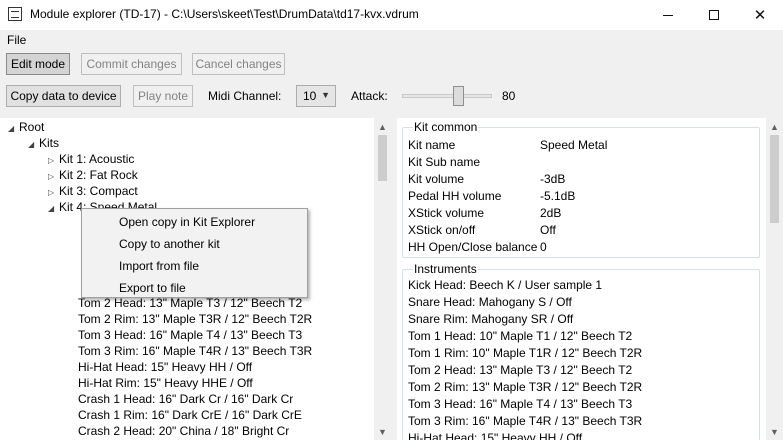  Describe the element at coordinates (93, 175) in the screenshot. I see `tree-item-kit: ▷ Kit 2: Fat Rock` at that location.